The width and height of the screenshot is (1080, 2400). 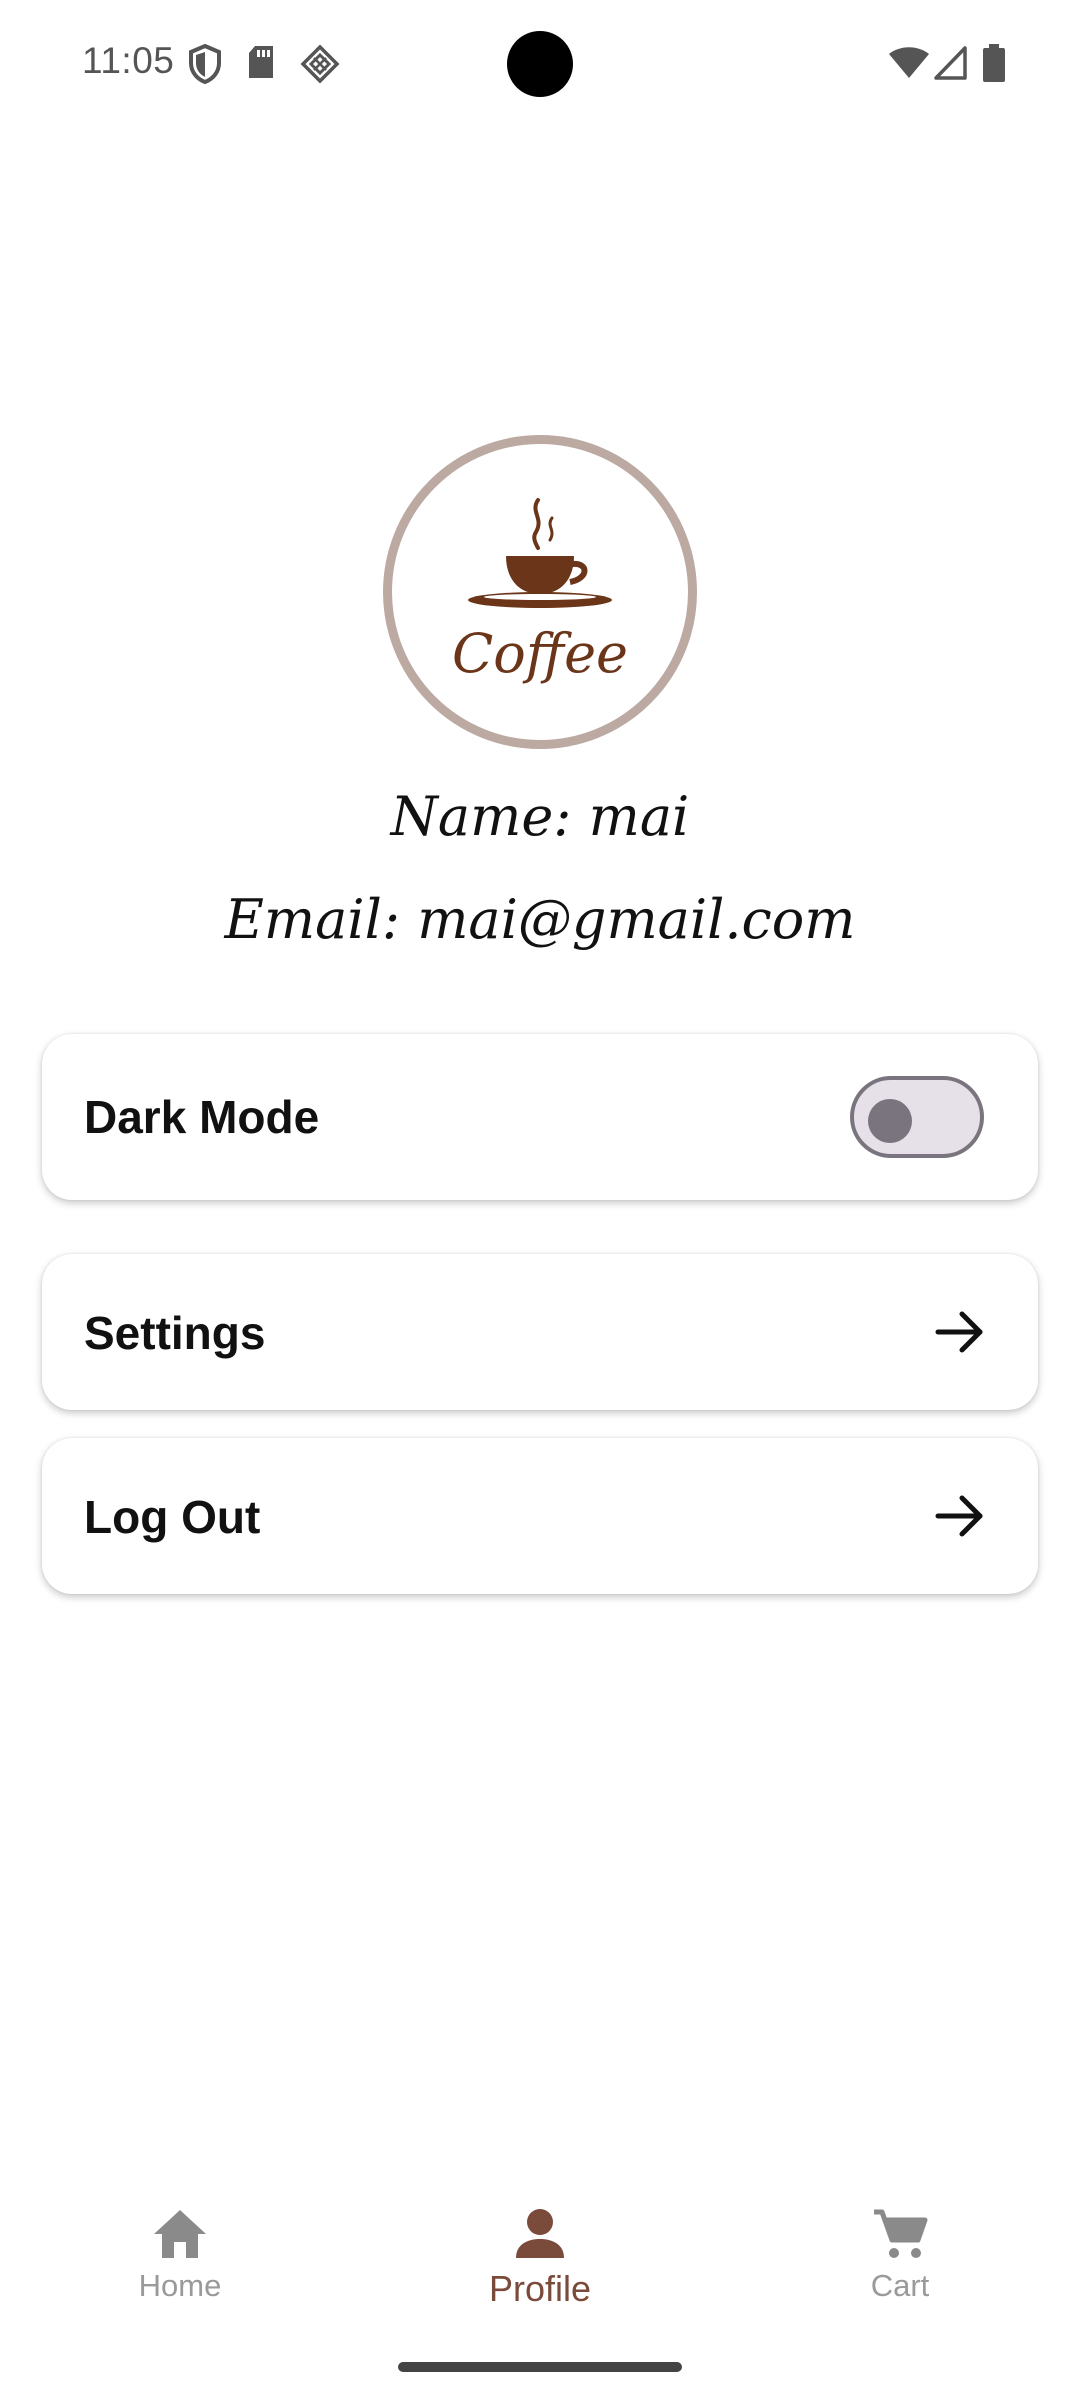 What do you see at coordinates (540, 2233) in the screenshot?
I see `person-icon` at bounding box center [540, 2233].